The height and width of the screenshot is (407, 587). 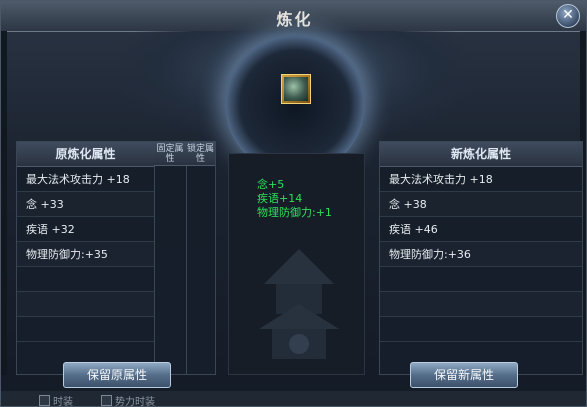 What do you see at coordinates (4, 203) in the screenshot?
I see `left-edge` at bounding box center [4, 203].